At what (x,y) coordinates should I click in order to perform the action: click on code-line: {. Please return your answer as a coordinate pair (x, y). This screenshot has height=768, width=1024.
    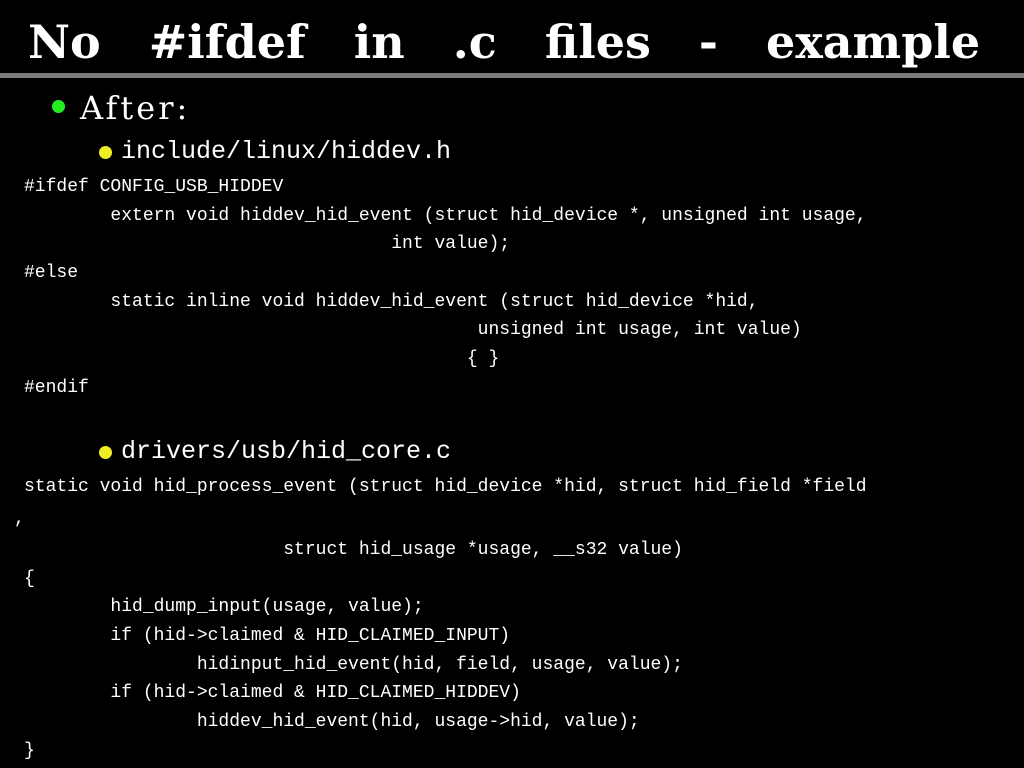
    Looking at the image, I should click on (29, 578).